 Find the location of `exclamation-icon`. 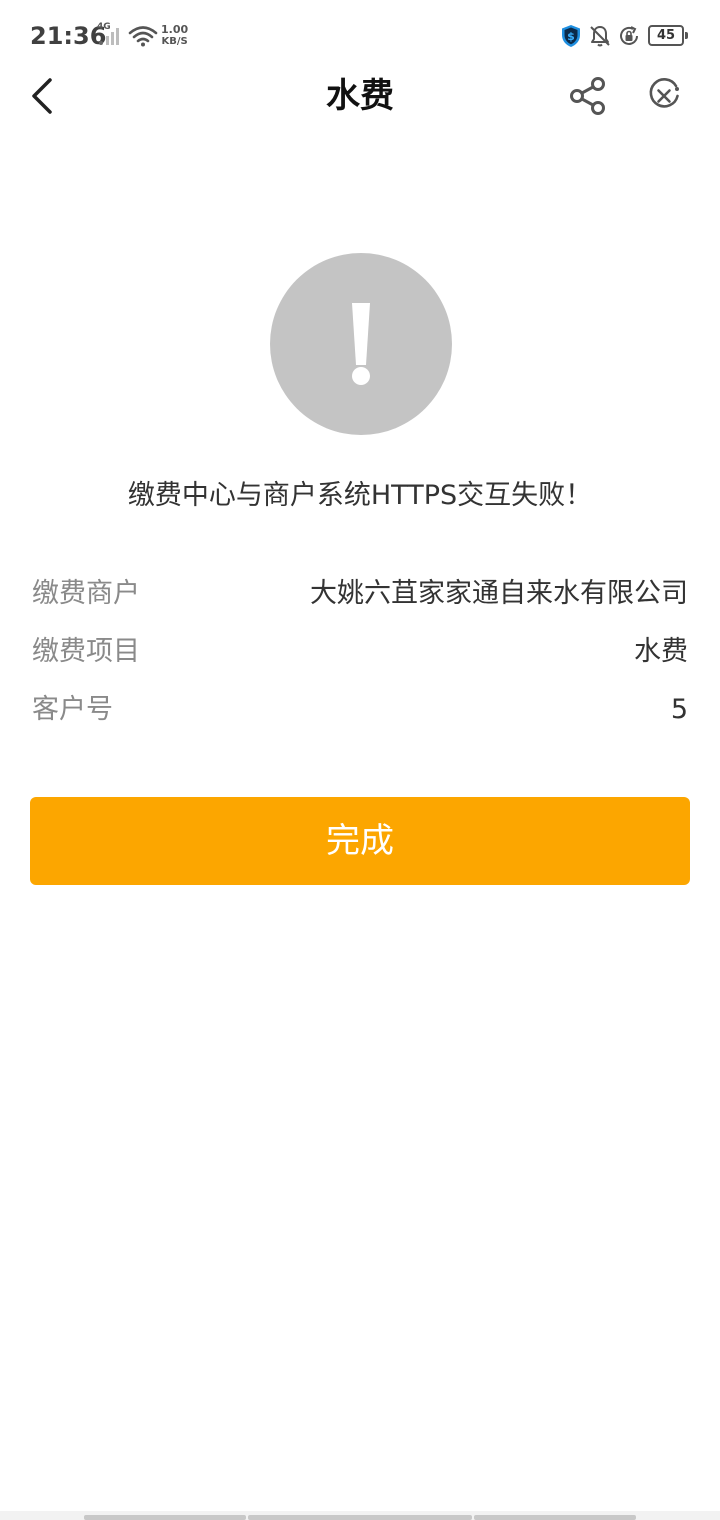

exclamation-icon is located at coordinates (361, 344).